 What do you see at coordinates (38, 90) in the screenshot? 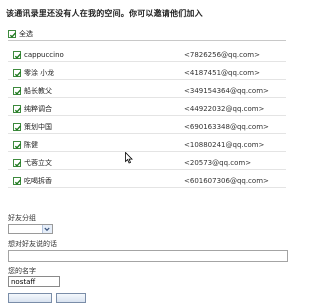
I see `contact-name: 船长教父` at bounding box center [38, 90].